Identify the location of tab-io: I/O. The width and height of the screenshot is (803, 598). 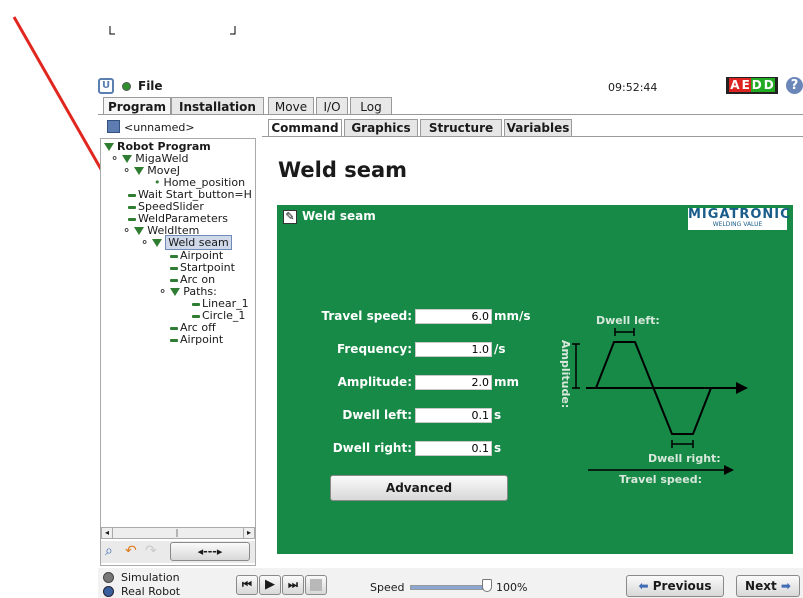
(332, 106).